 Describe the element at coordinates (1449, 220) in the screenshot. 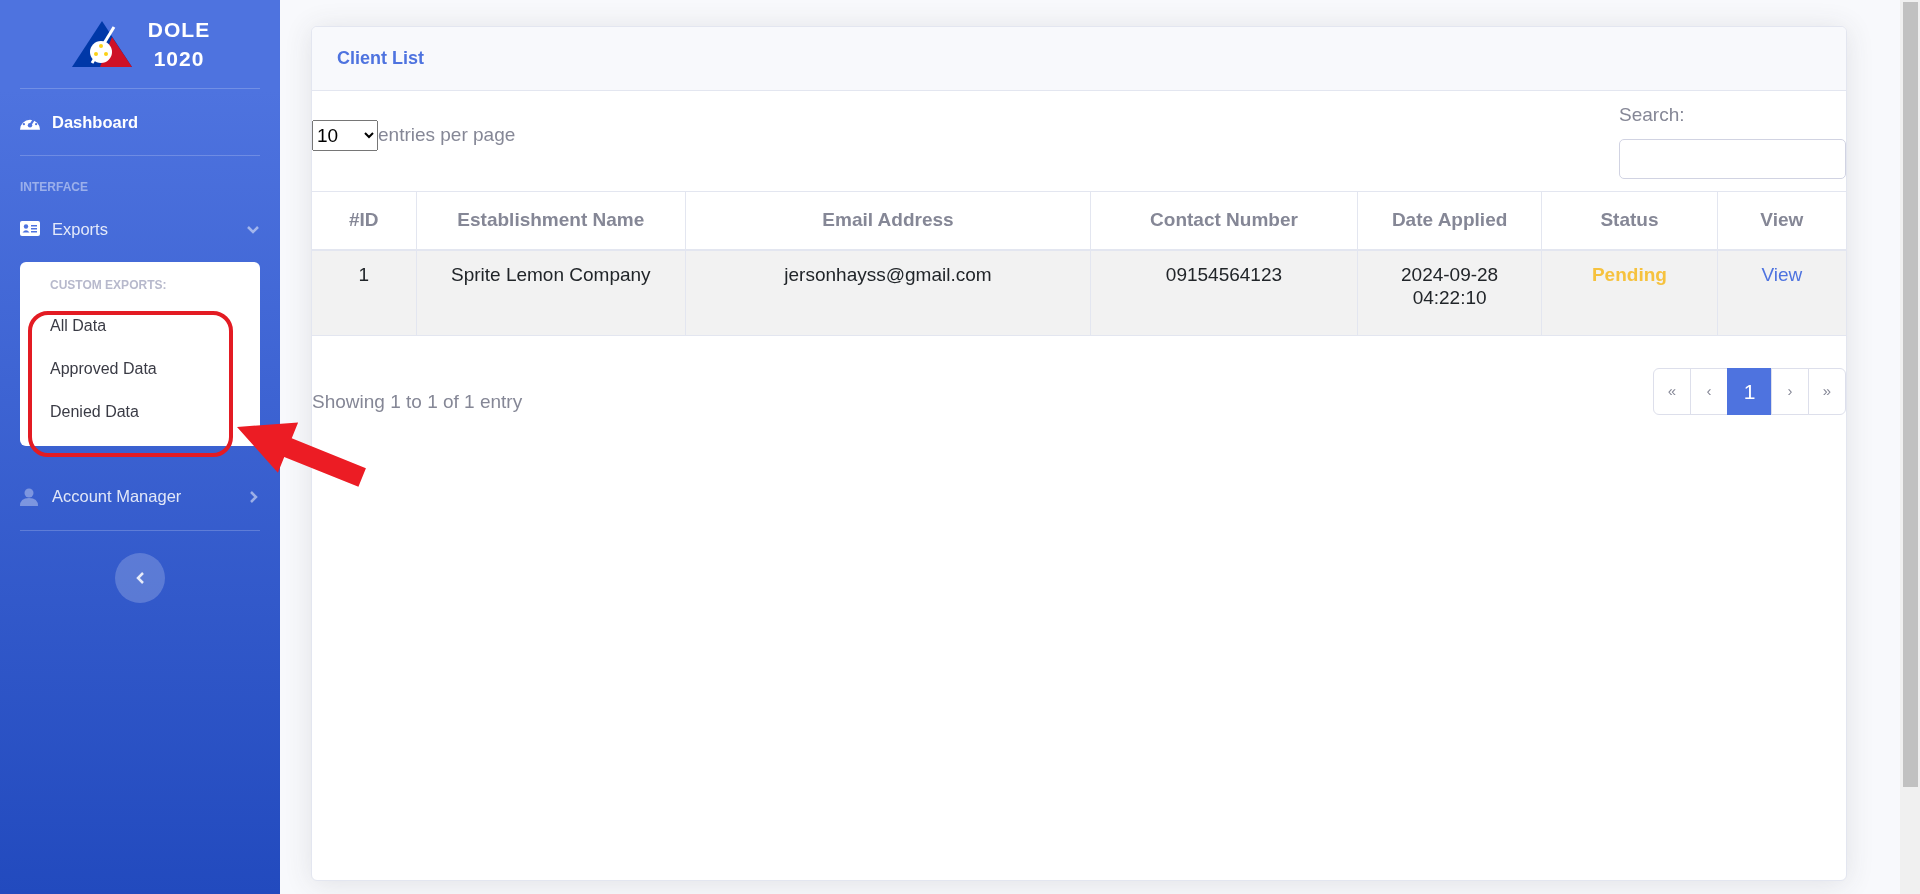

I see `column-header: Date Applied` at that location.